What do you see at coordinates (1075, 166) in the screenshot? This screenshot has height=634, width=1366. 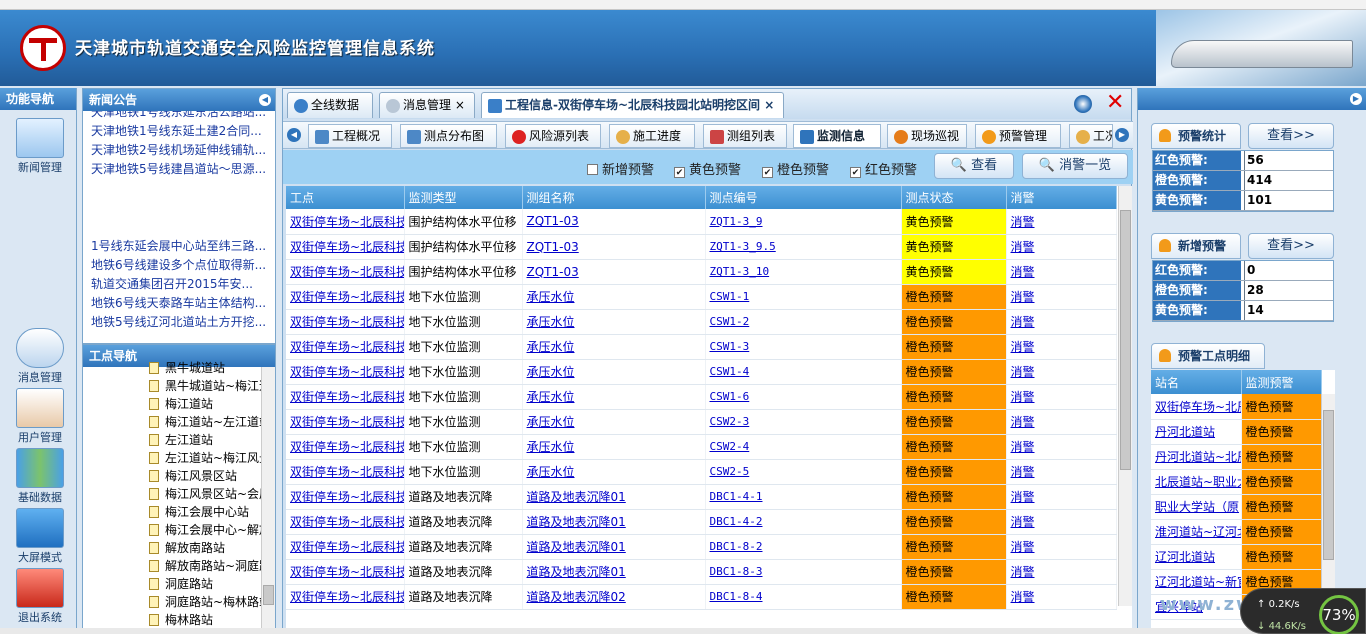 I see `clear-warning-list-button: 🔍 消警一览` at bounding box center [1075, 166].